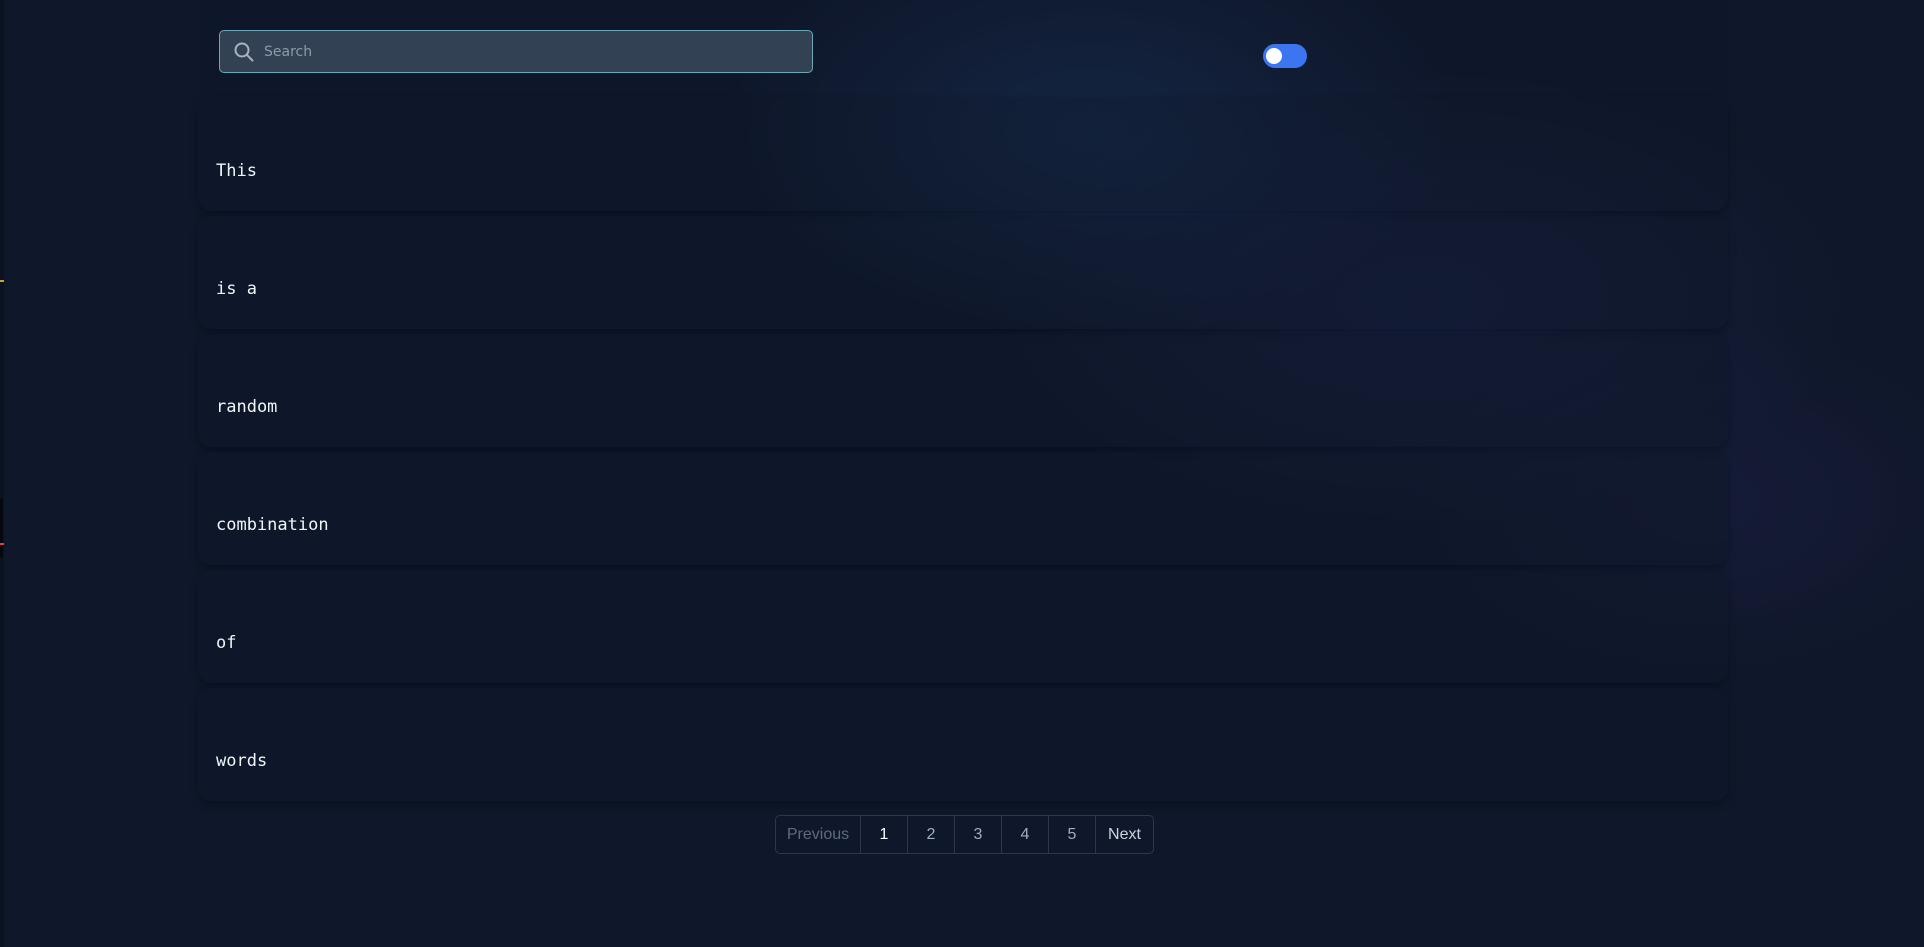 The height and width of the screenshot is (947, 1924). I want to click on previous-page-button: Previous, so click(818, 834).